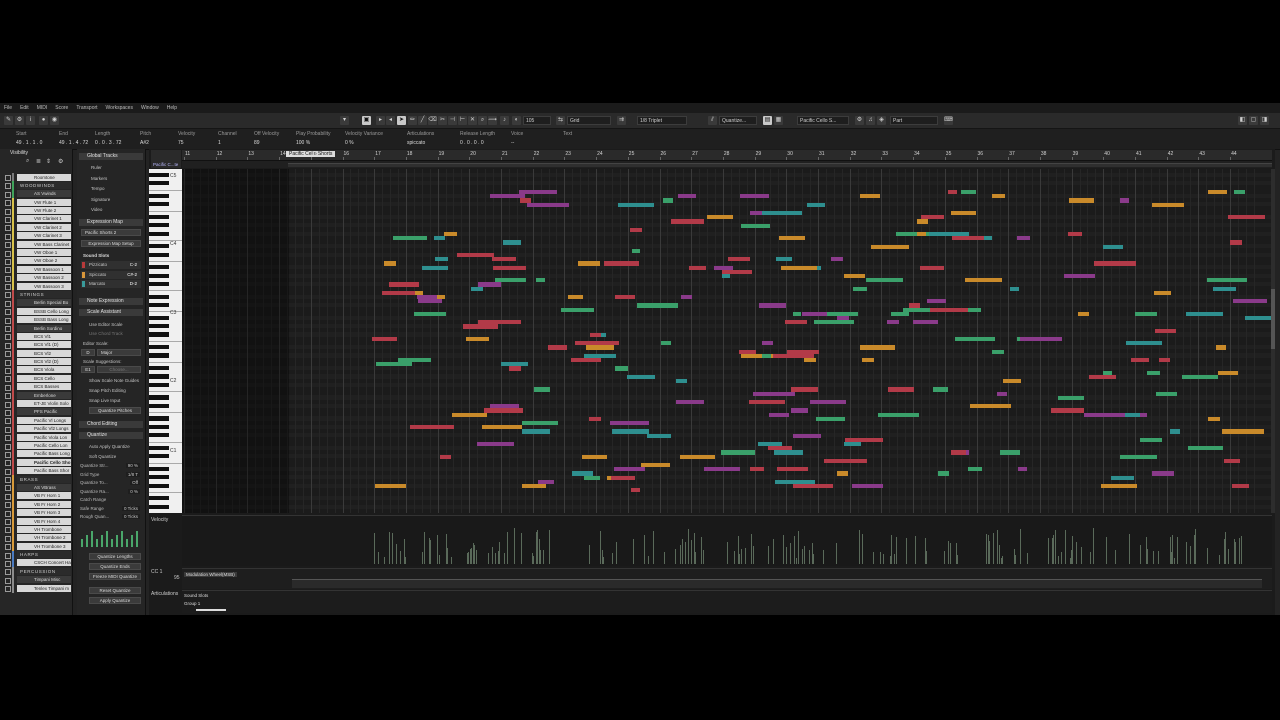 This screenshot has height=720, width=1280. Describe the element at coordinates (36, 395) in the screenshot. I see `visibility-track-row: Emberlone` at that location.